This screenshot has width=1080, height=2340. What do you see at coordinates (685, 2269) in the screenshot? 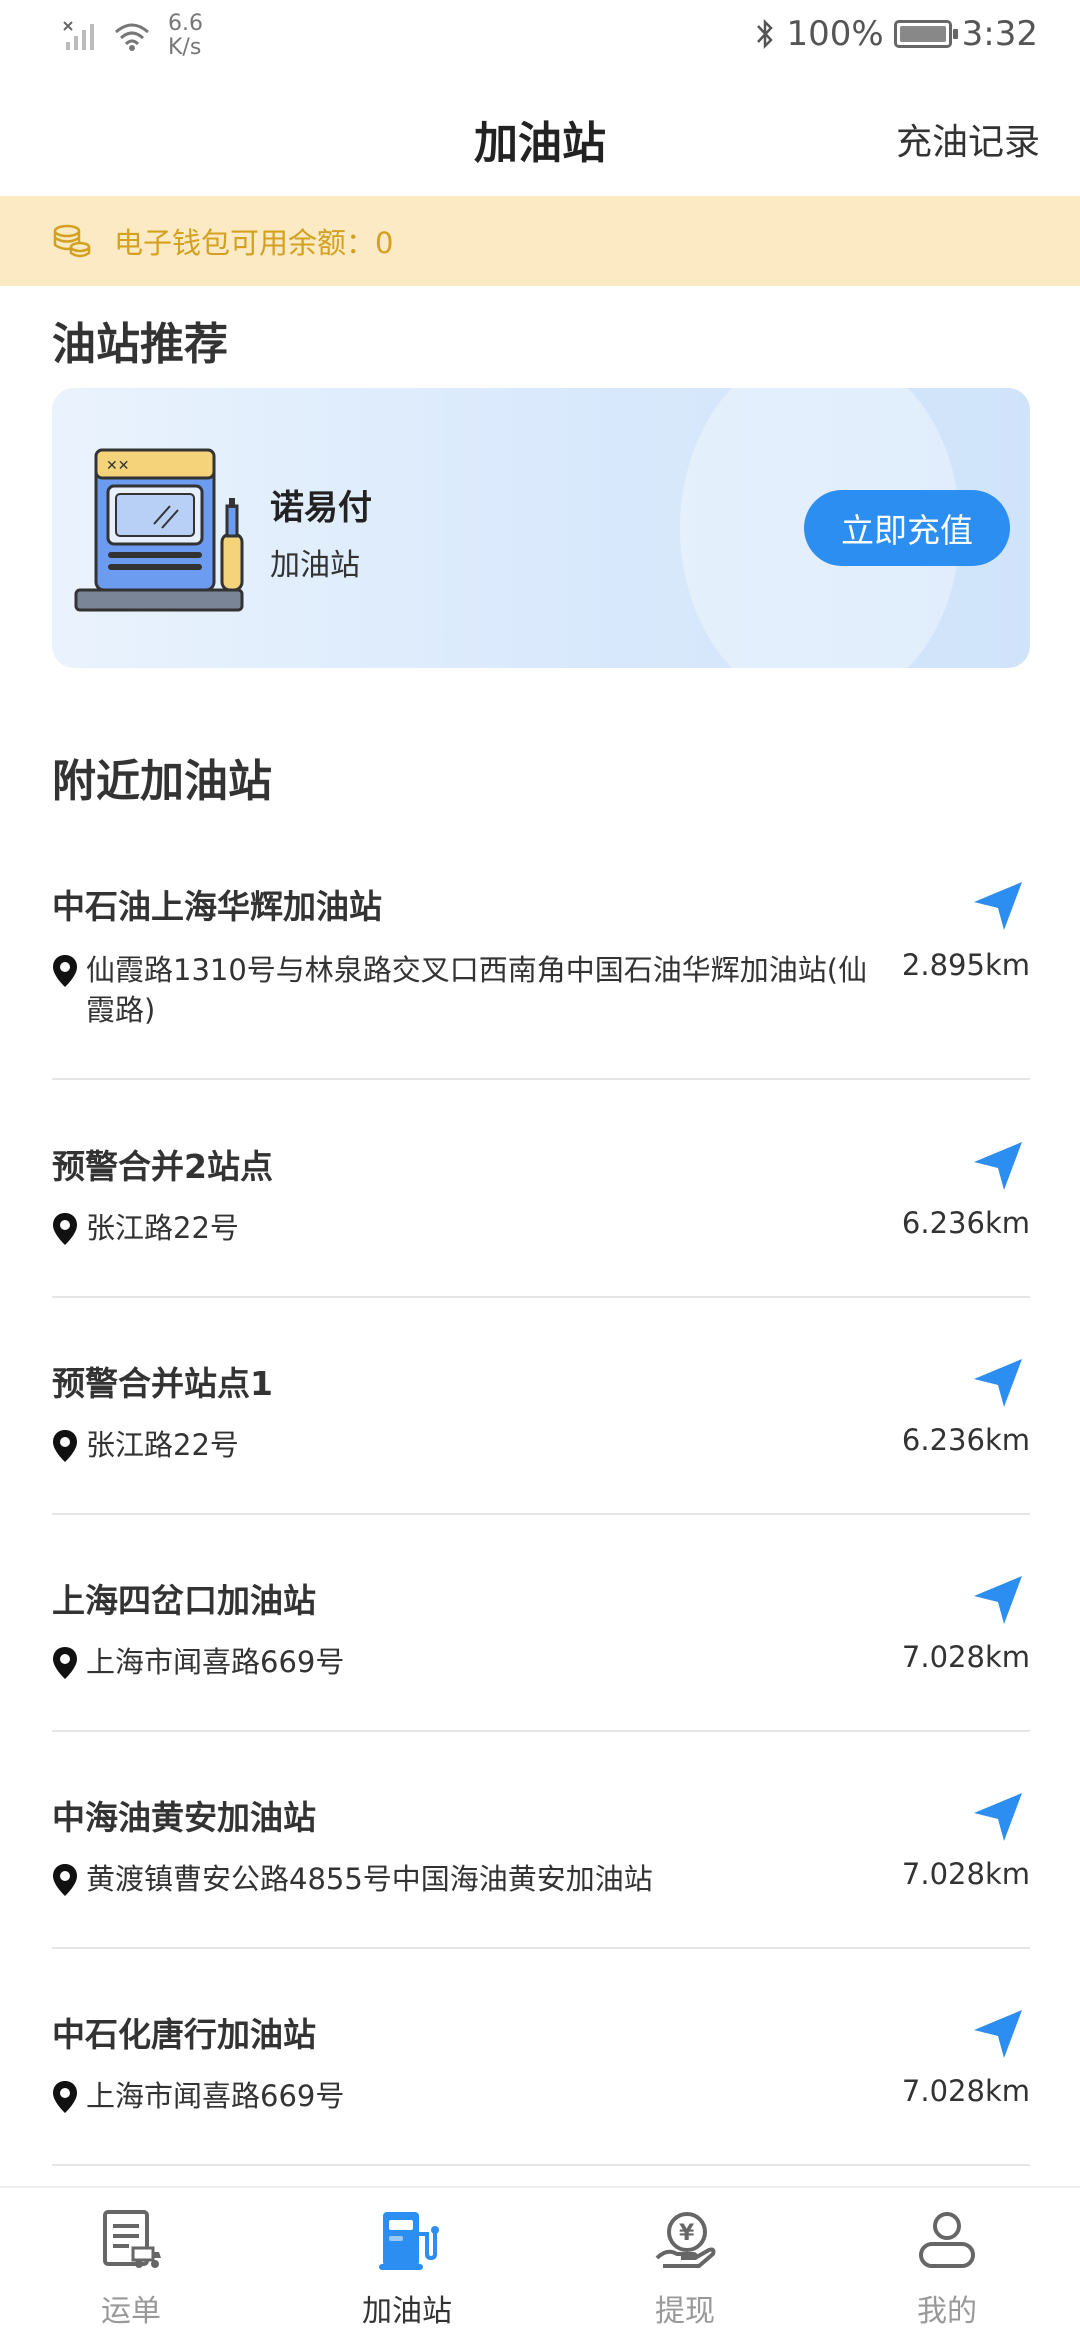
I see `tab-withdraw: ¥ 提现` at bounding box center [685, 2269].